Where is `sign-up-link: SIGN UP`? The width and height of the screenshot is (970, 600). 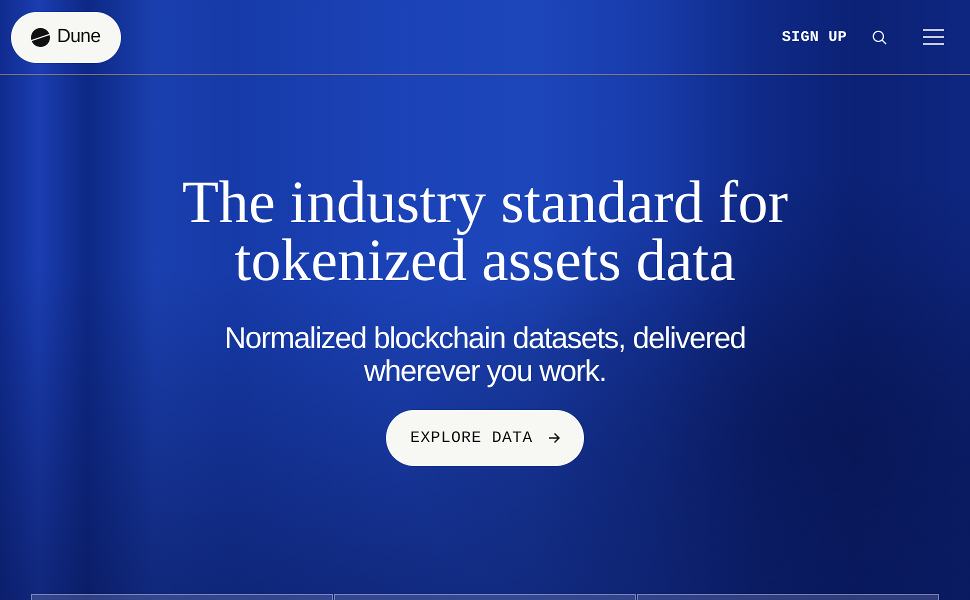 sign-up-link: SIGN UP is located at coordinates (814, 37).